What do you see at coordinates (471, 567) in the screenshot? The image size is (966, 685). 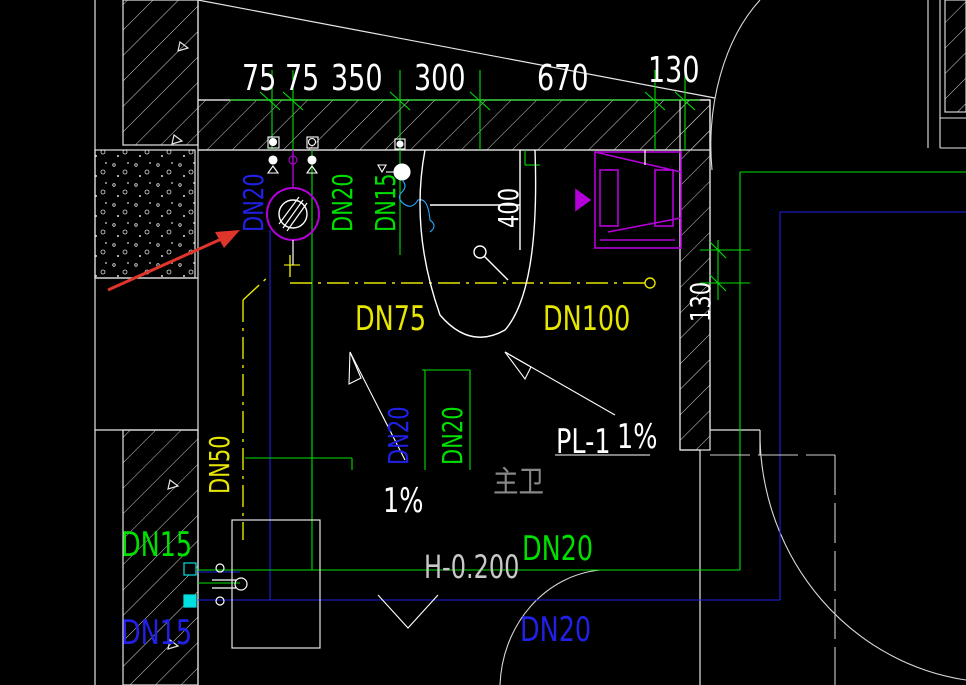 I see `label-elevation: H-0.200` at bounding box center [471, 567].